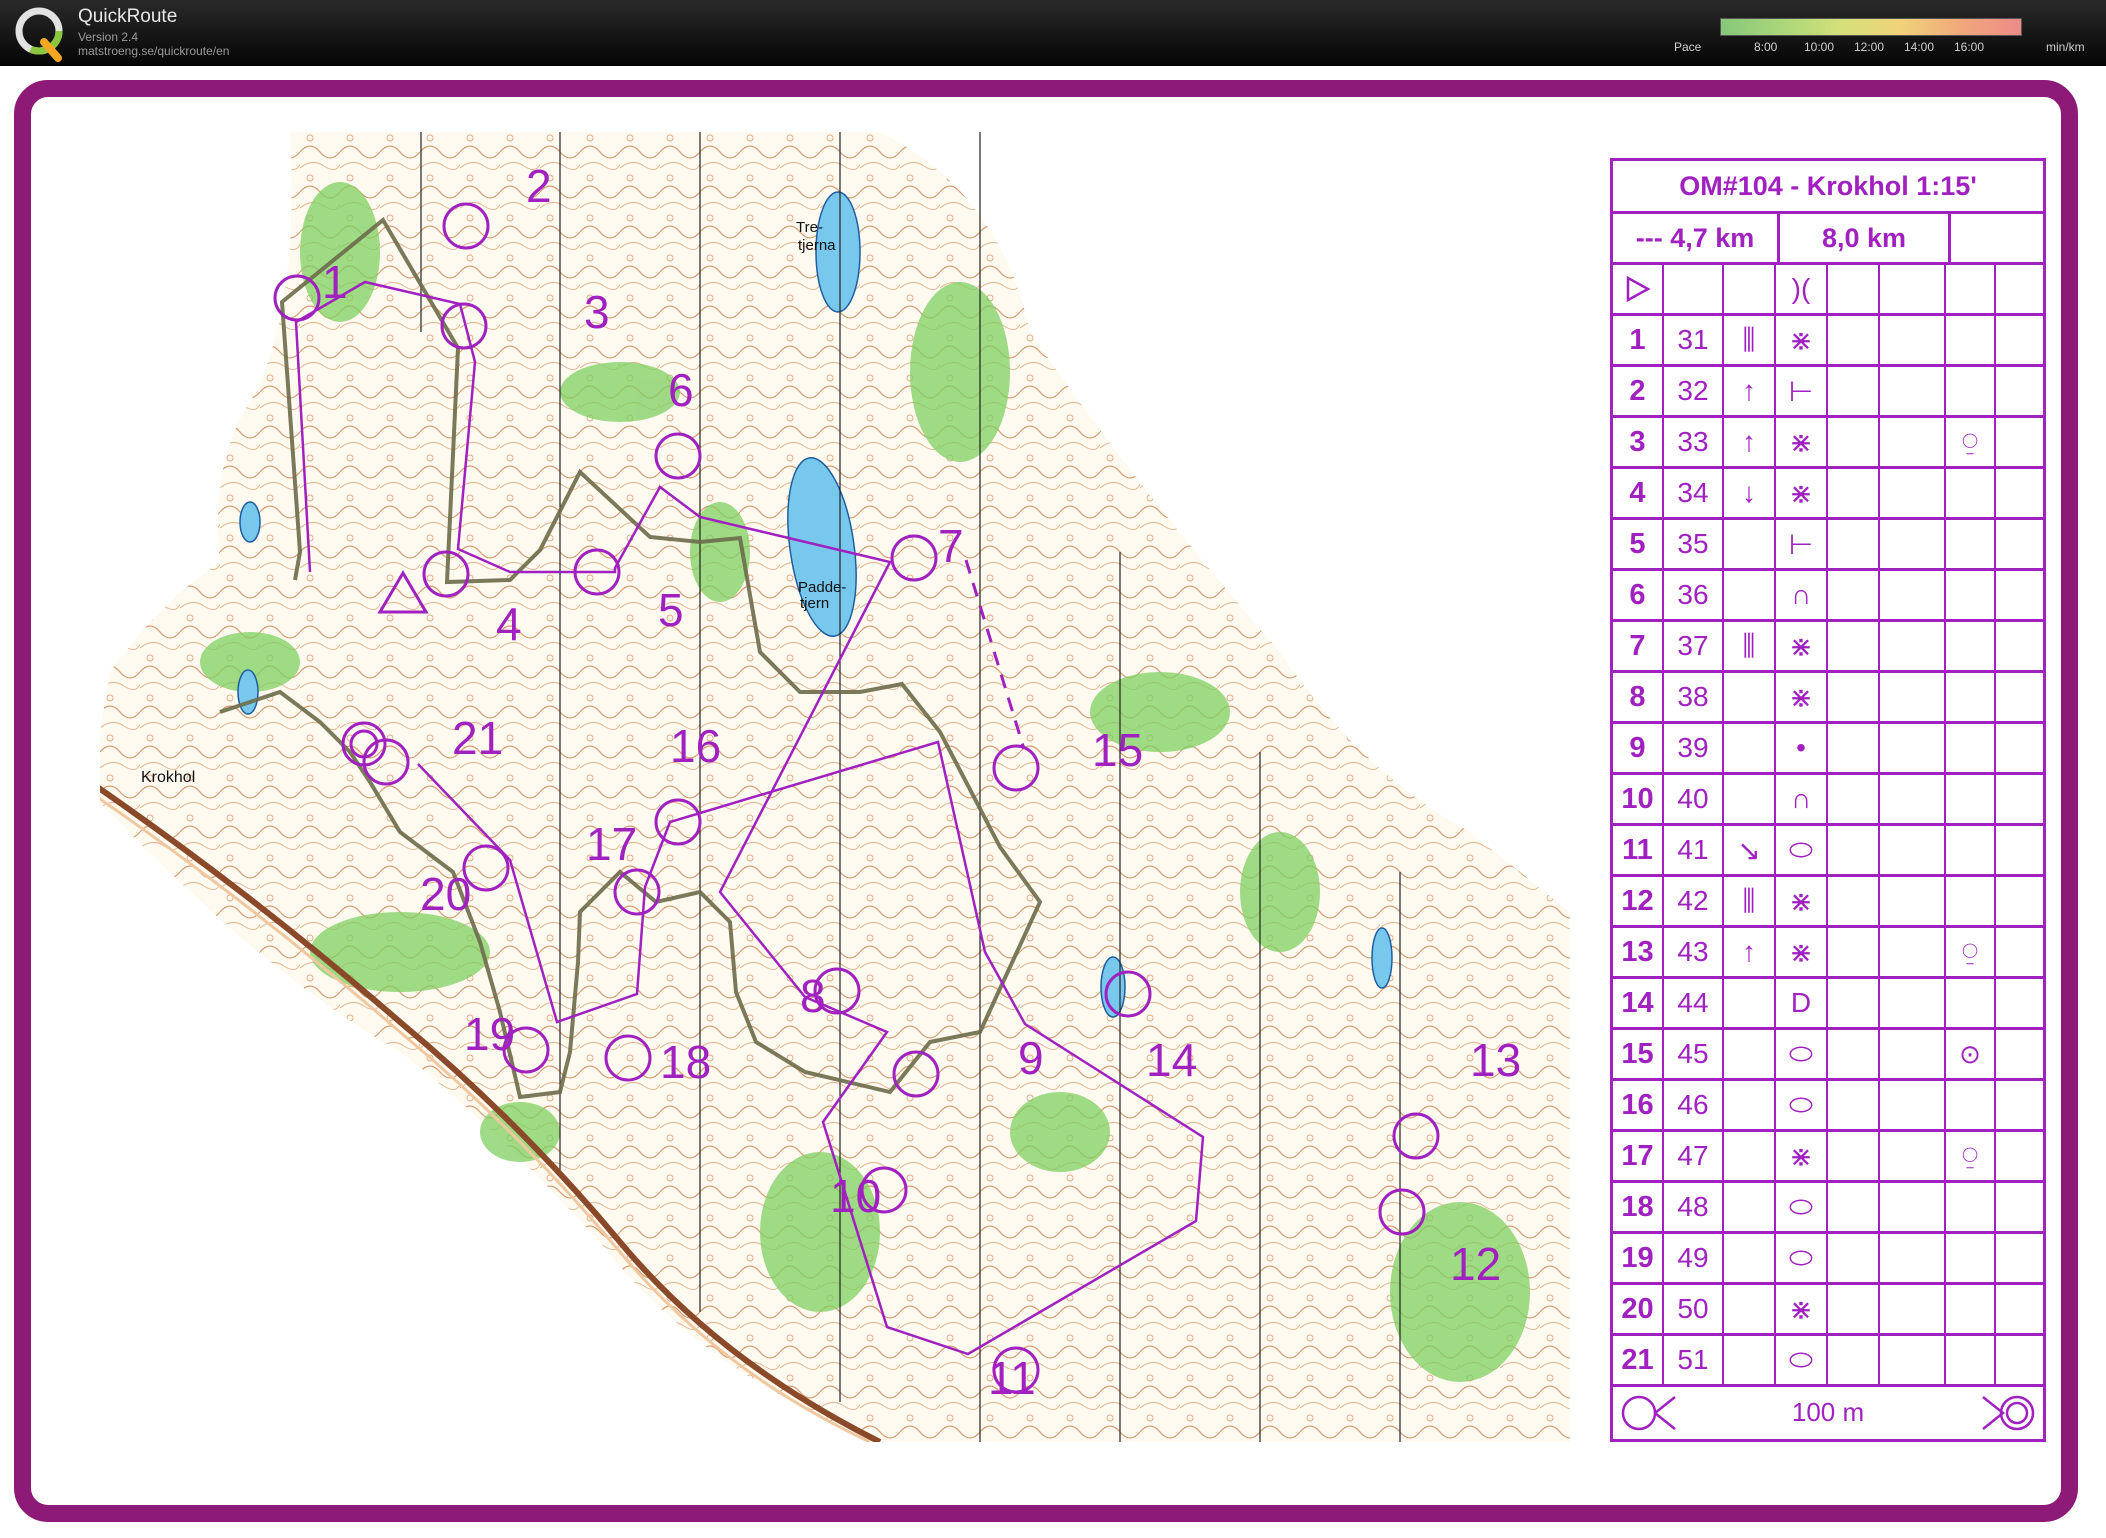 The width and height of the screenshot is (2106, 1538). I want to click on cell-num: 20, so click(1638, 1309).